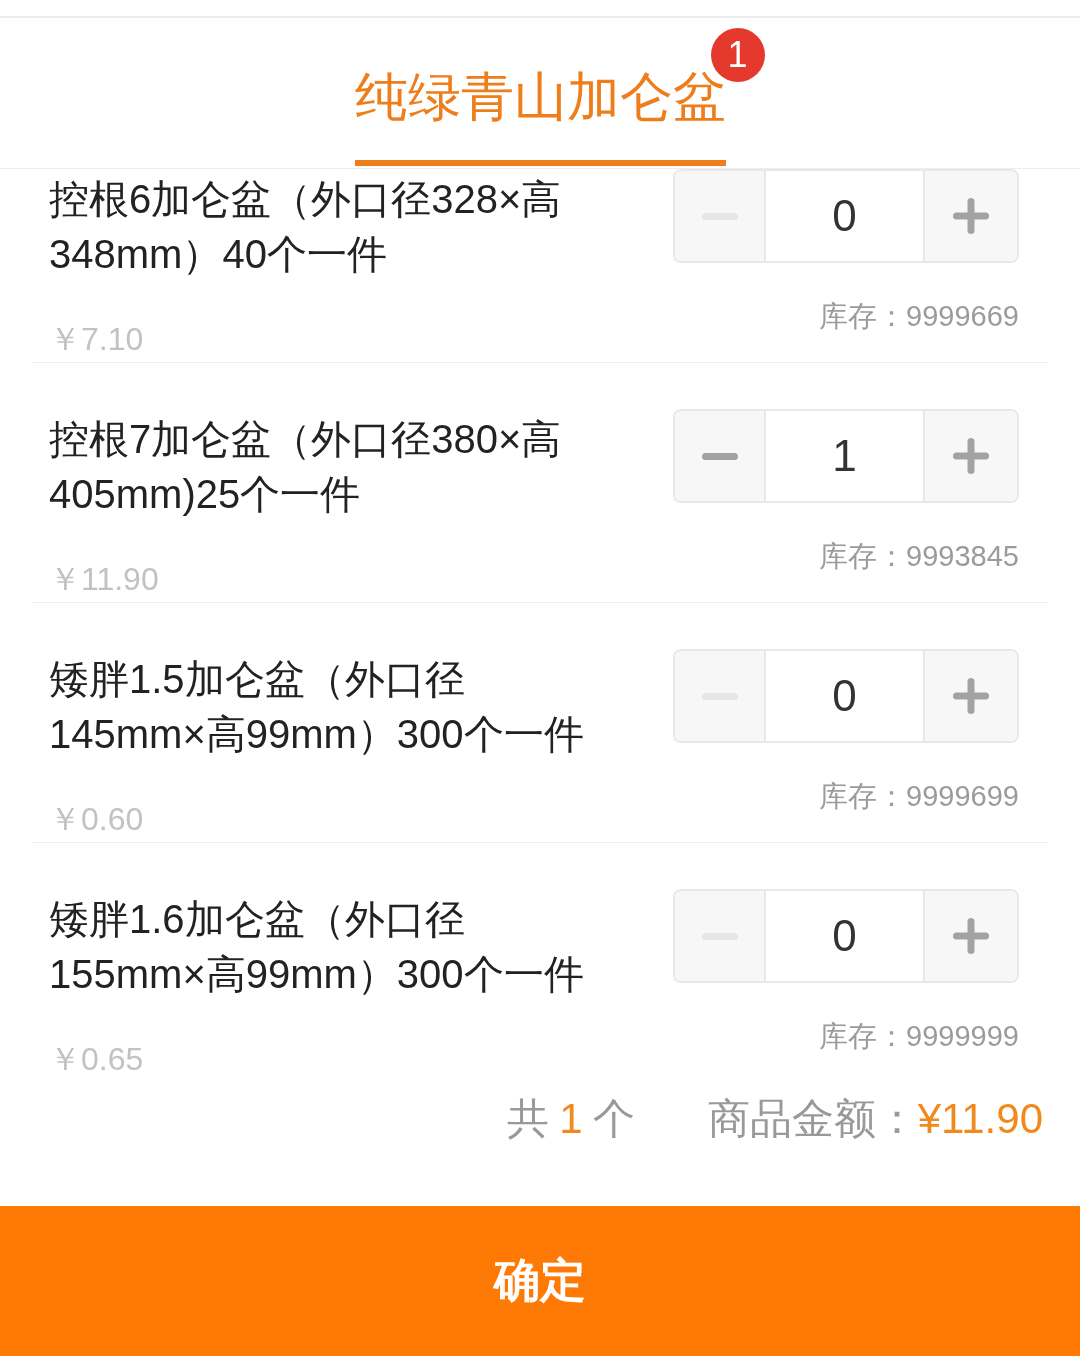 The width and height of the screenshot is (1080, 1356). I want to click on decrease-button, so click(720, 456).